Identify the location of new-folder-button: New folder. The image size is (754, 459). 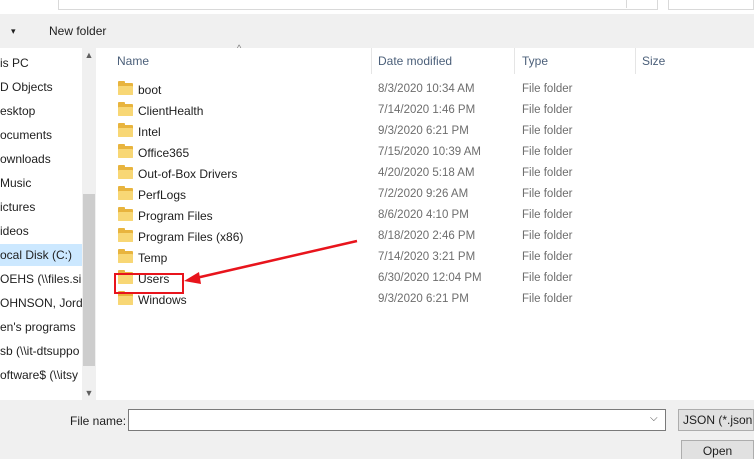
(77, 31).